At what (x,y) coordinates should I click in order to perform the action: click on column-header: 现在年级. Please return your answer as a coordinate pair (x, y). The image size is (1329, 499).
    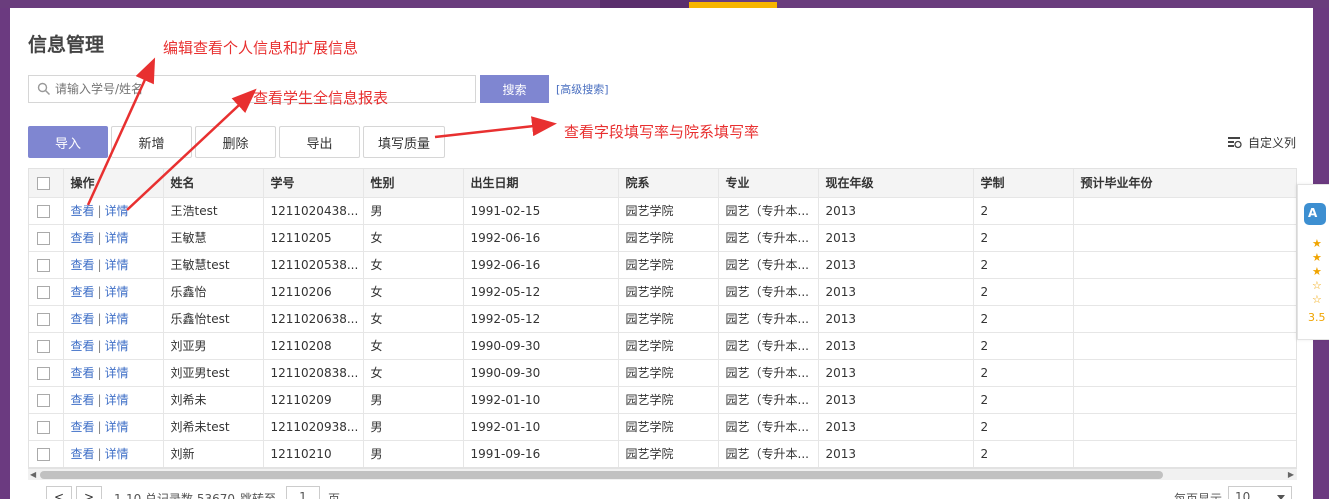
    Looking at the image, I should click on (896, 183).